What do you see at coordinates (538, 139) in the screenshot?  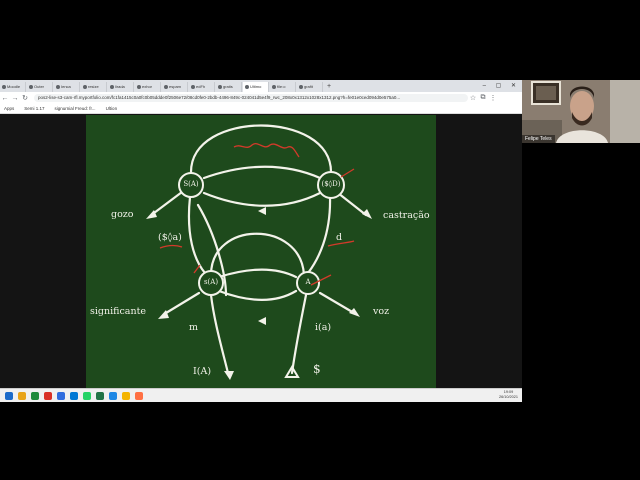 I see `participant-name: Felipe Teles` at bounding box center [538, 139].